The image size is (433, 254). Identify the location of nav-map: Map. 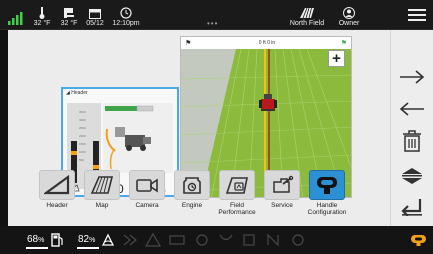
(102, 199).